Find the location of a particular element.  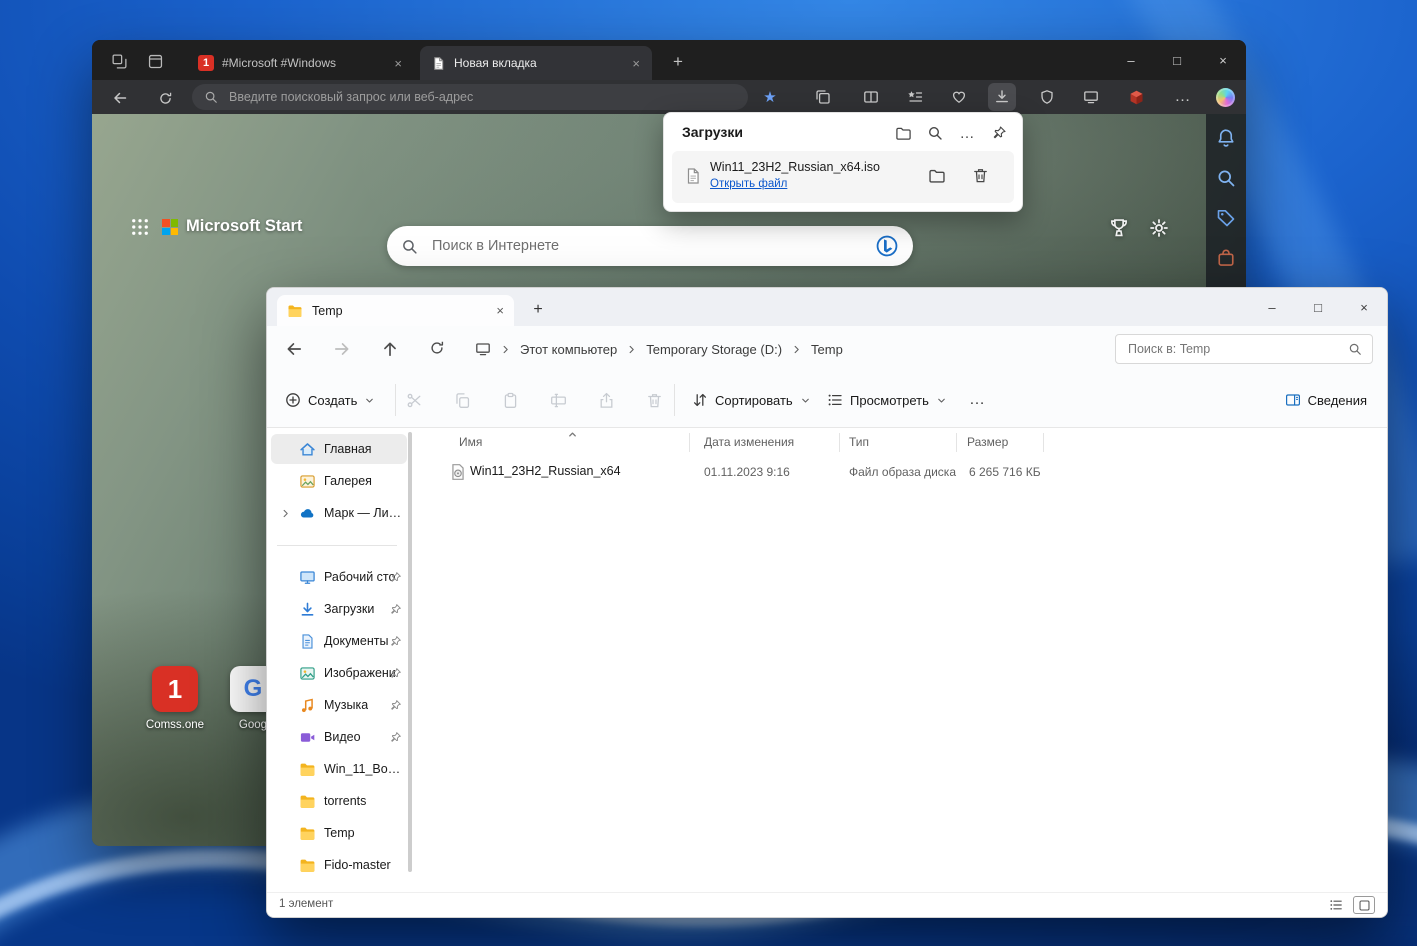

rename-icon is located at coordinates (558, 400).